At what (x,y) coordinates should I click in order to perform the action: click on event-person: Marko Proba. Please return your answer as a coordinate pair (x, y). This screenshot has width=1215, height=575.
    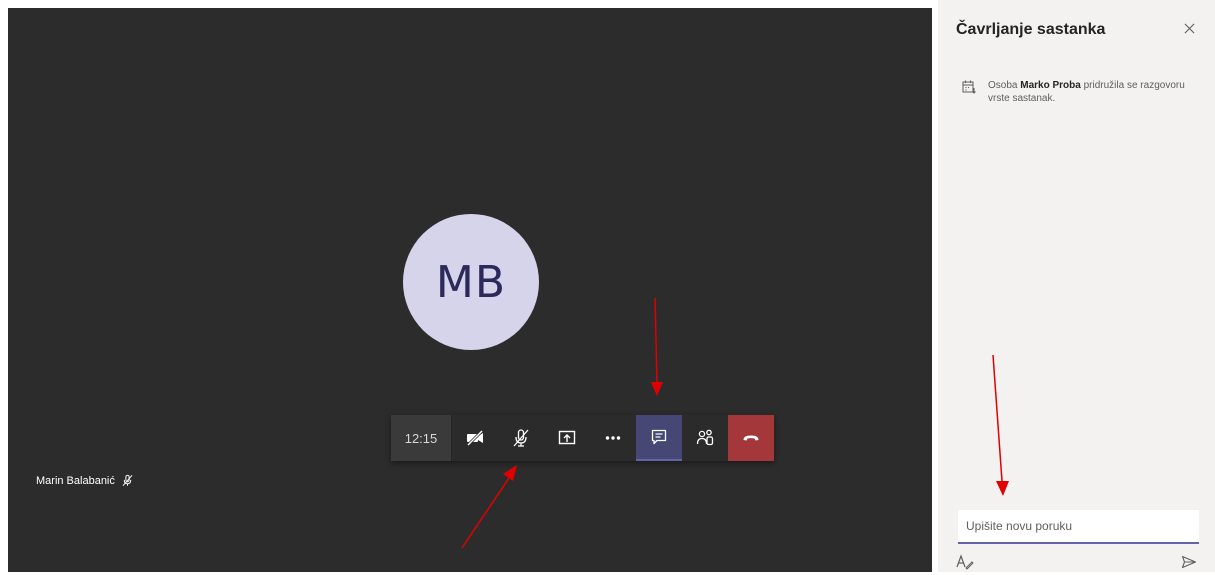
    Looking at the image, I should click on (1050, 85).